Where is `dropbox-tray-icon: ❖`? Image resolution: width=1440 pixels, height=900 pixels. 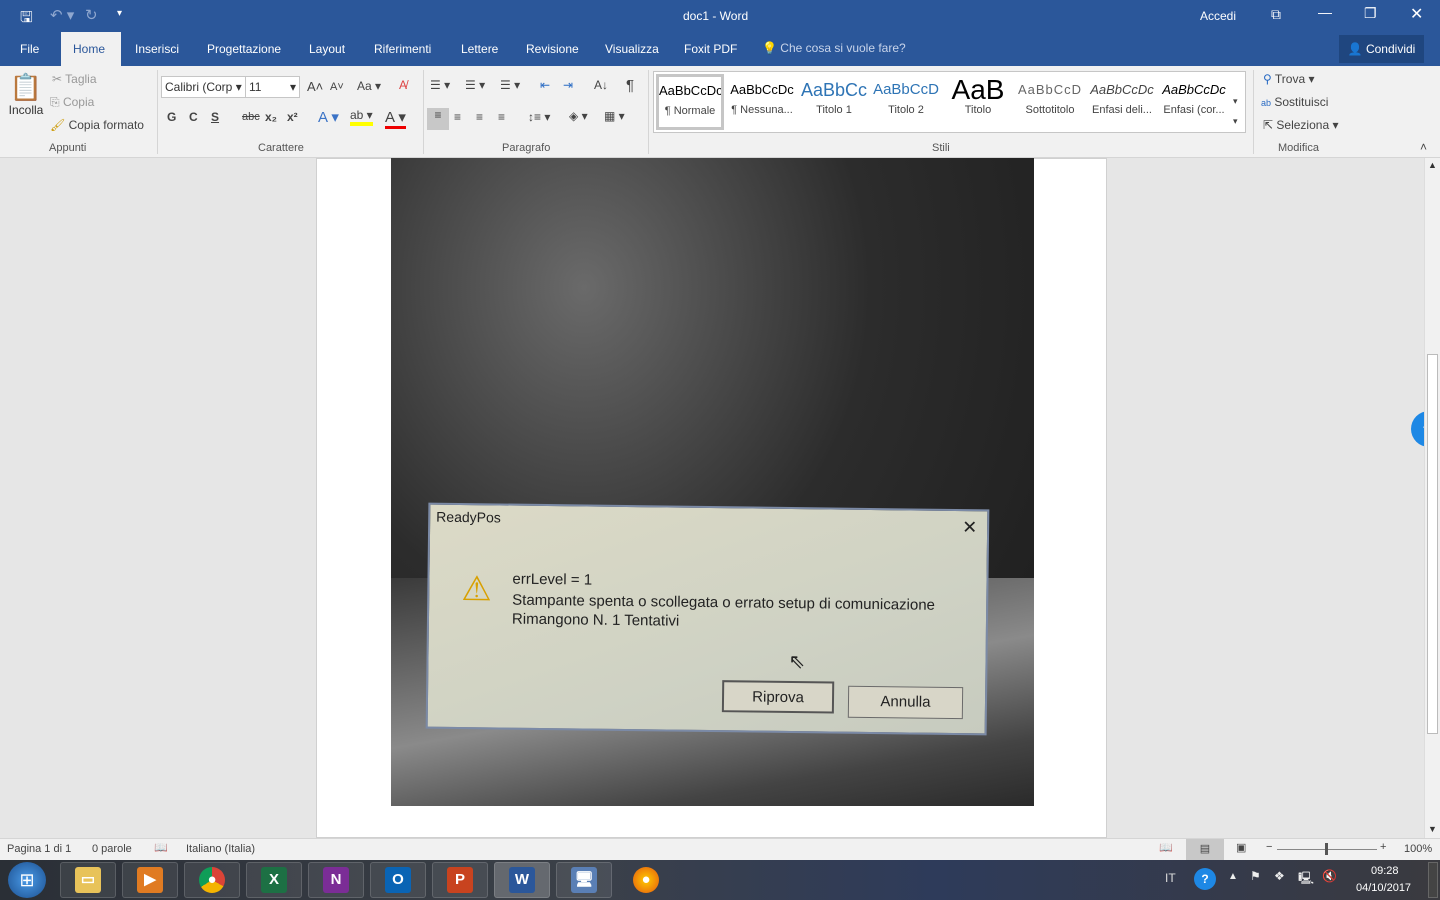
dropbox-tray-icon: ❖ is located at coordinates (1279, 876).